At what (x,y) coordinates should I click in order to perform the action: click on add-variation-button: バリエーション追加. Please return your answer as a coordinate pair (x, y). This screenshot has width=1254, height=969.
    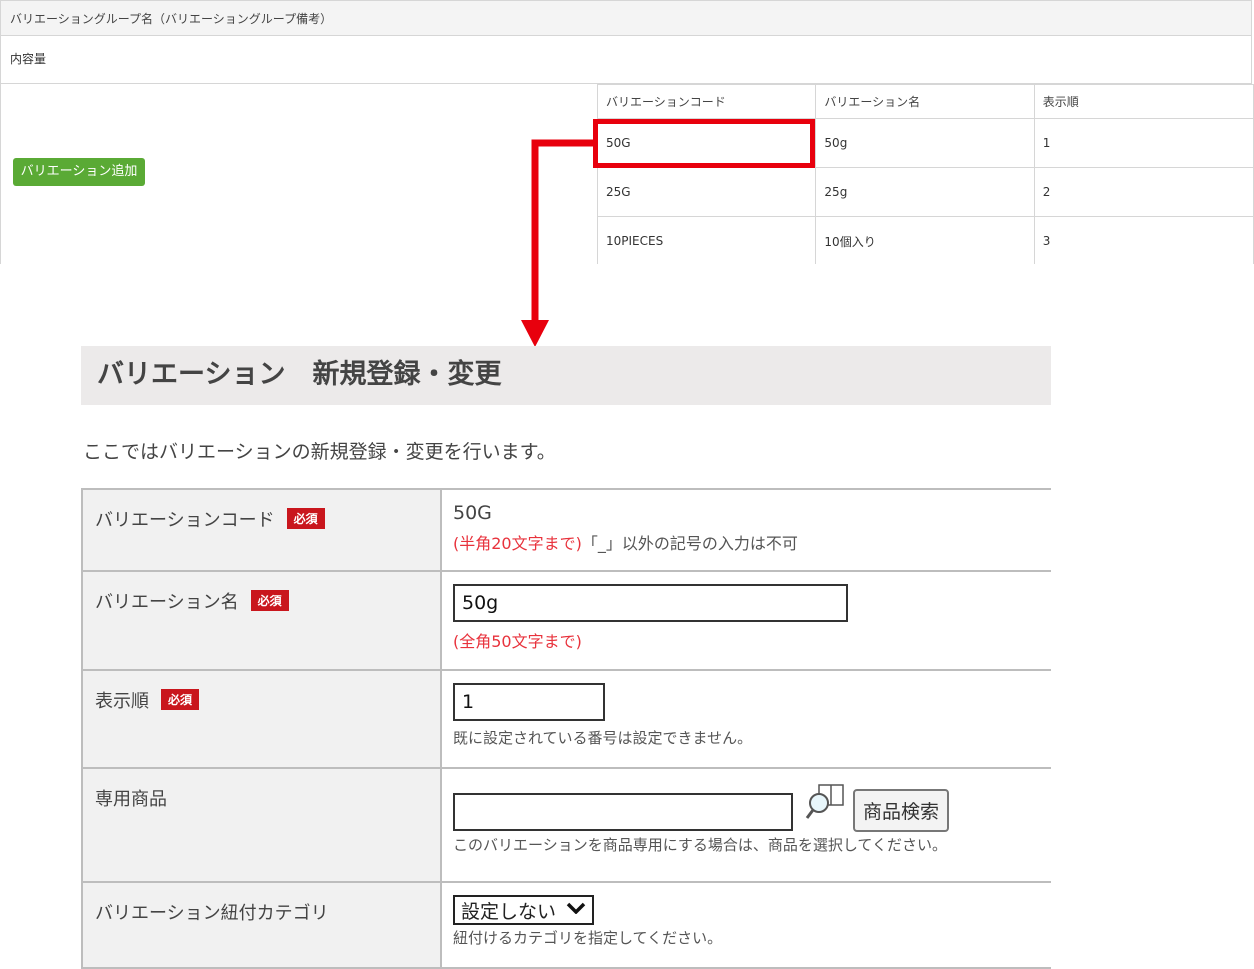
    Looking at the image, I should click on (79, 172).